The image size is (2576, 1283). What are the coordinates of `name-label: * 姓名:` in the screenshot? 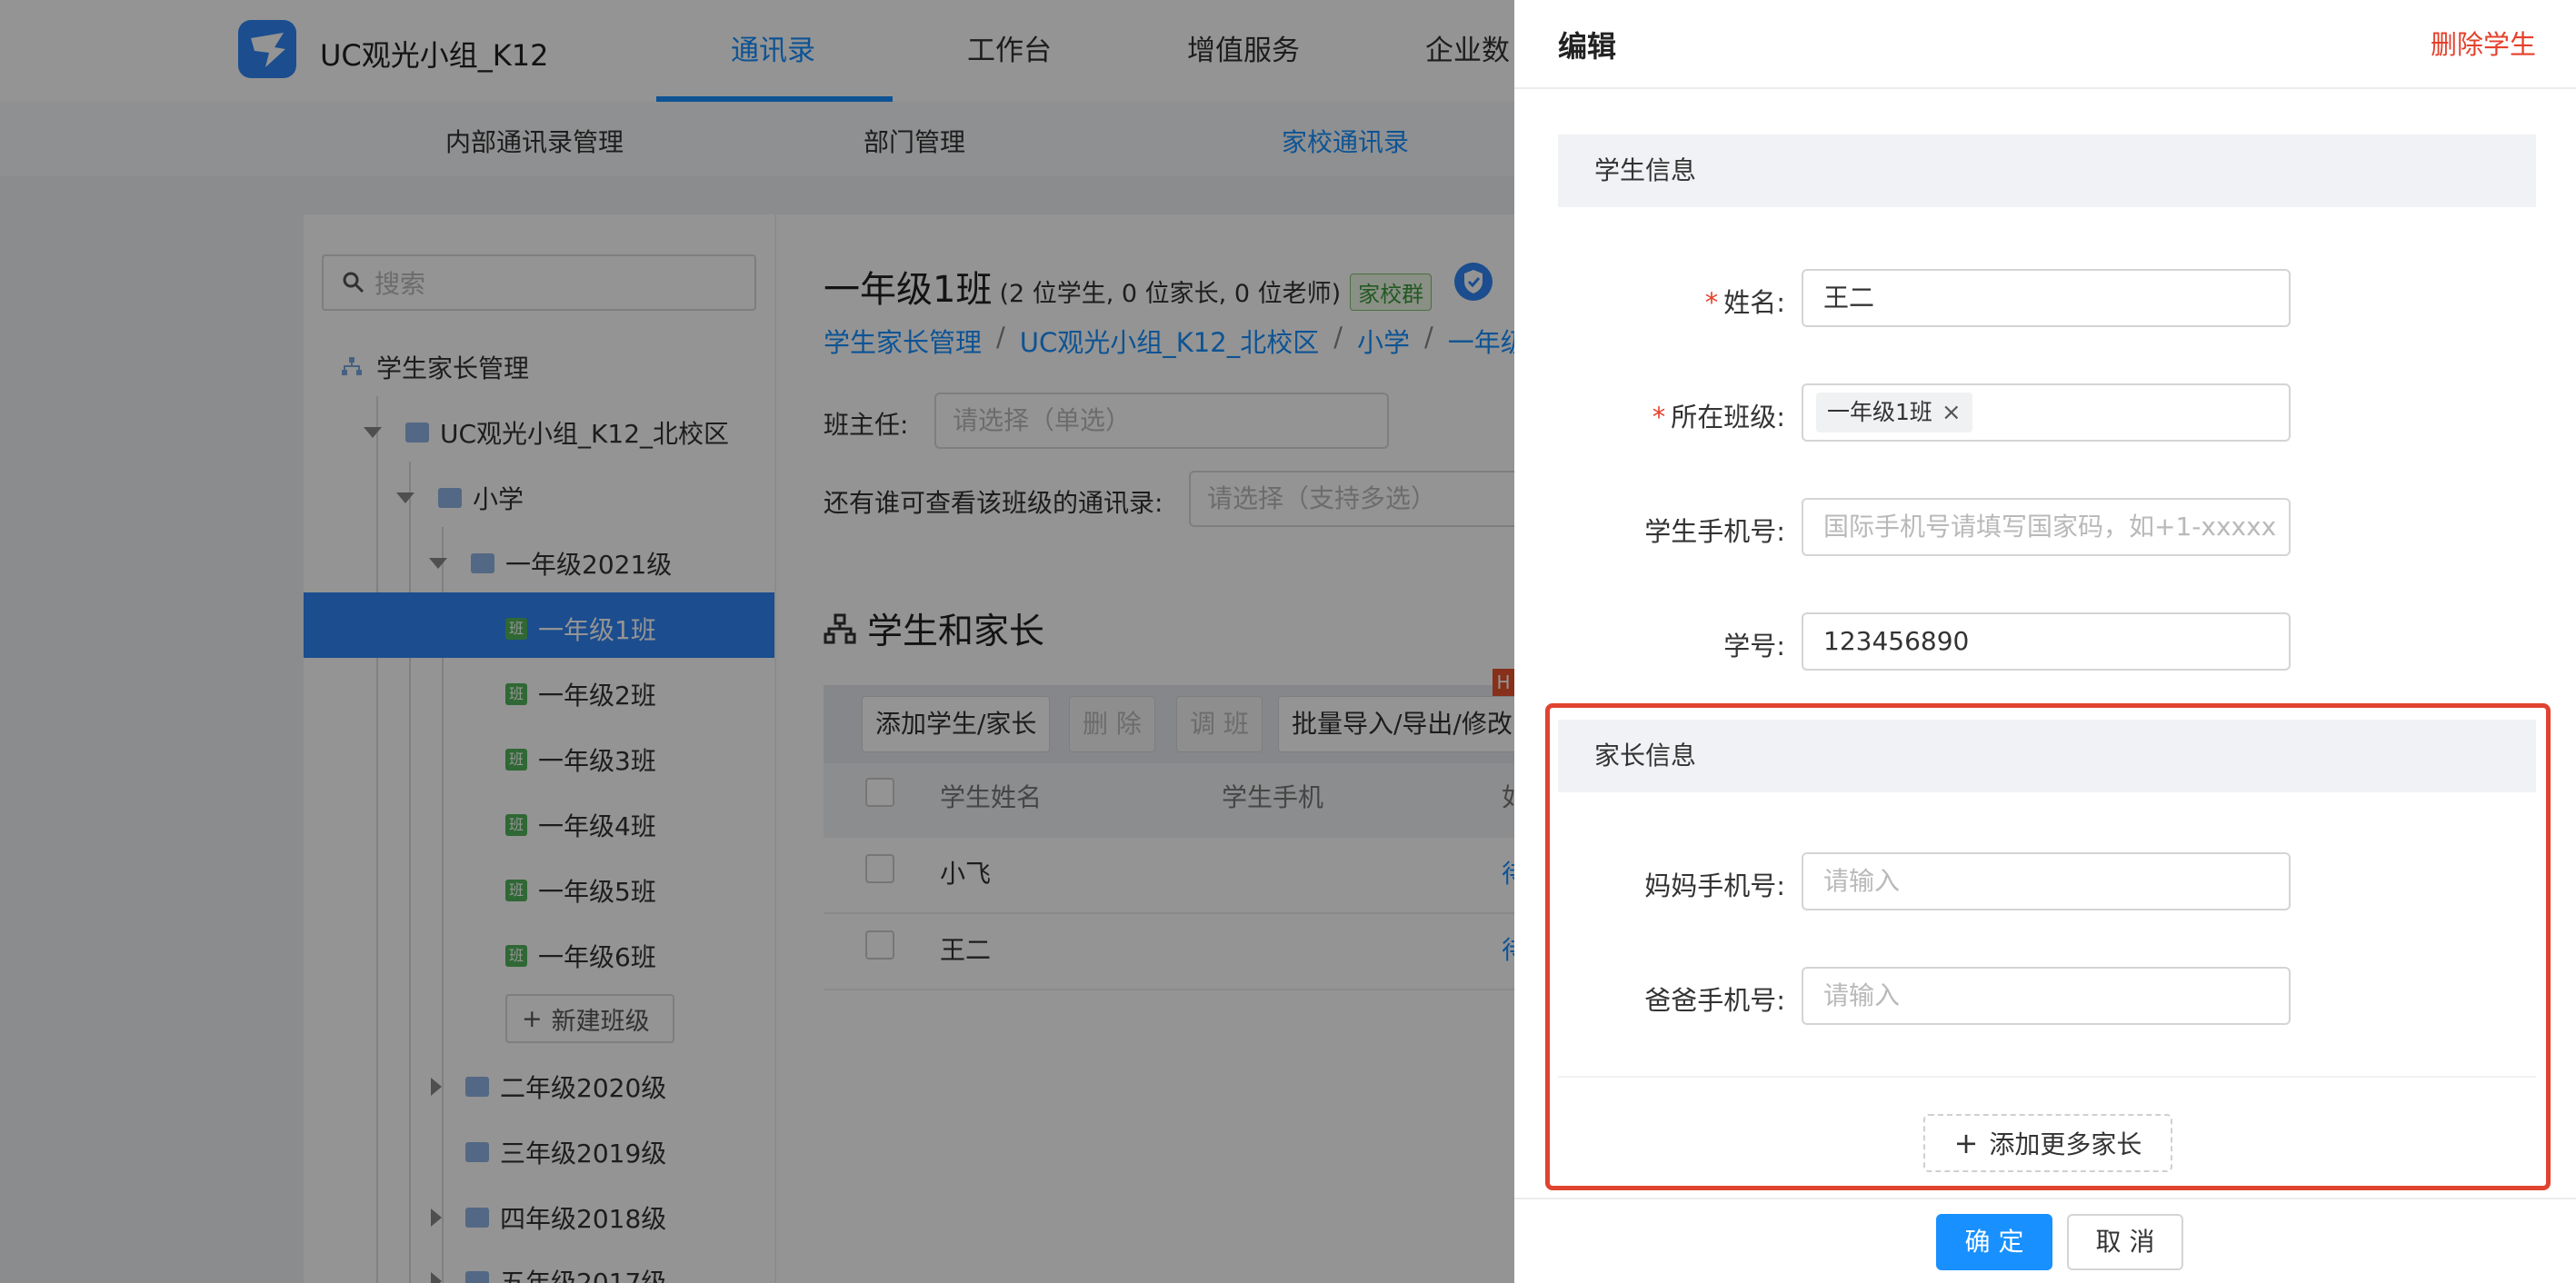 It's located at (1745, 301).